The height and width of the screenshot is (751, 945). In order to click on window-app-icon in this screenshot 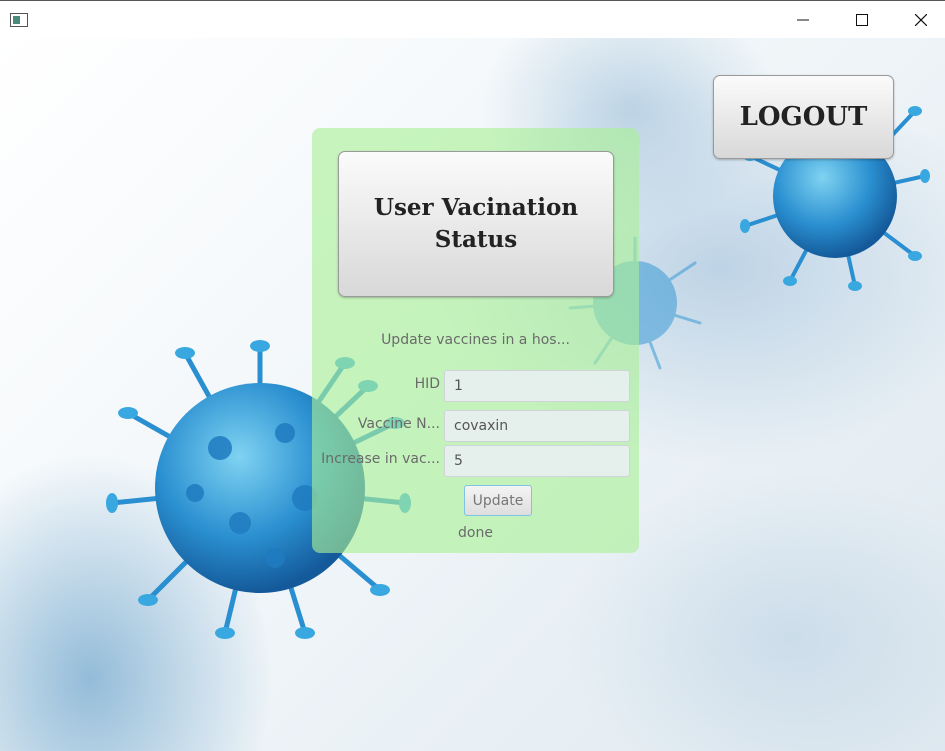, I will do `click(19, 20)`.